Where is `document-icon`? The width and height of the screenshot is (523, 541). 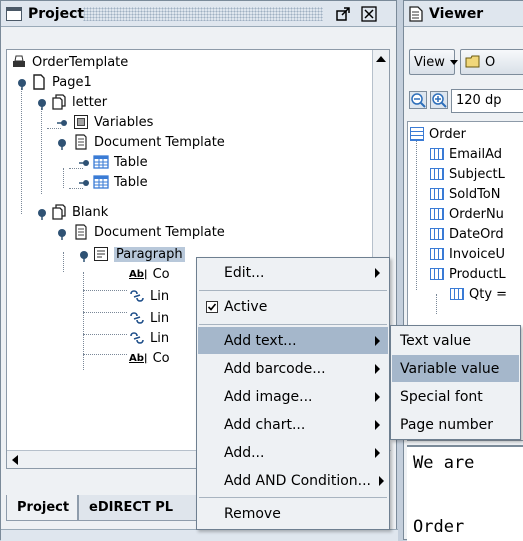 document-icon is located at coordinates (81, 142).